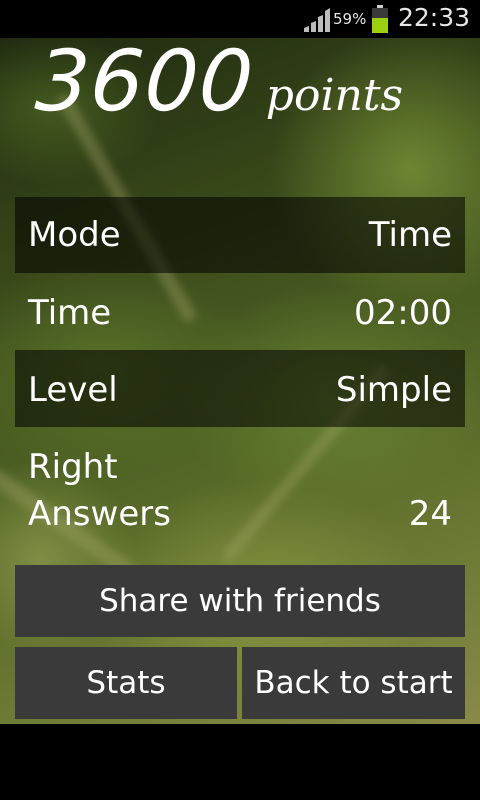 The width and height of the screenshot is (480, 800). I want to click on battery-percent: 59%, so click(350, 19).